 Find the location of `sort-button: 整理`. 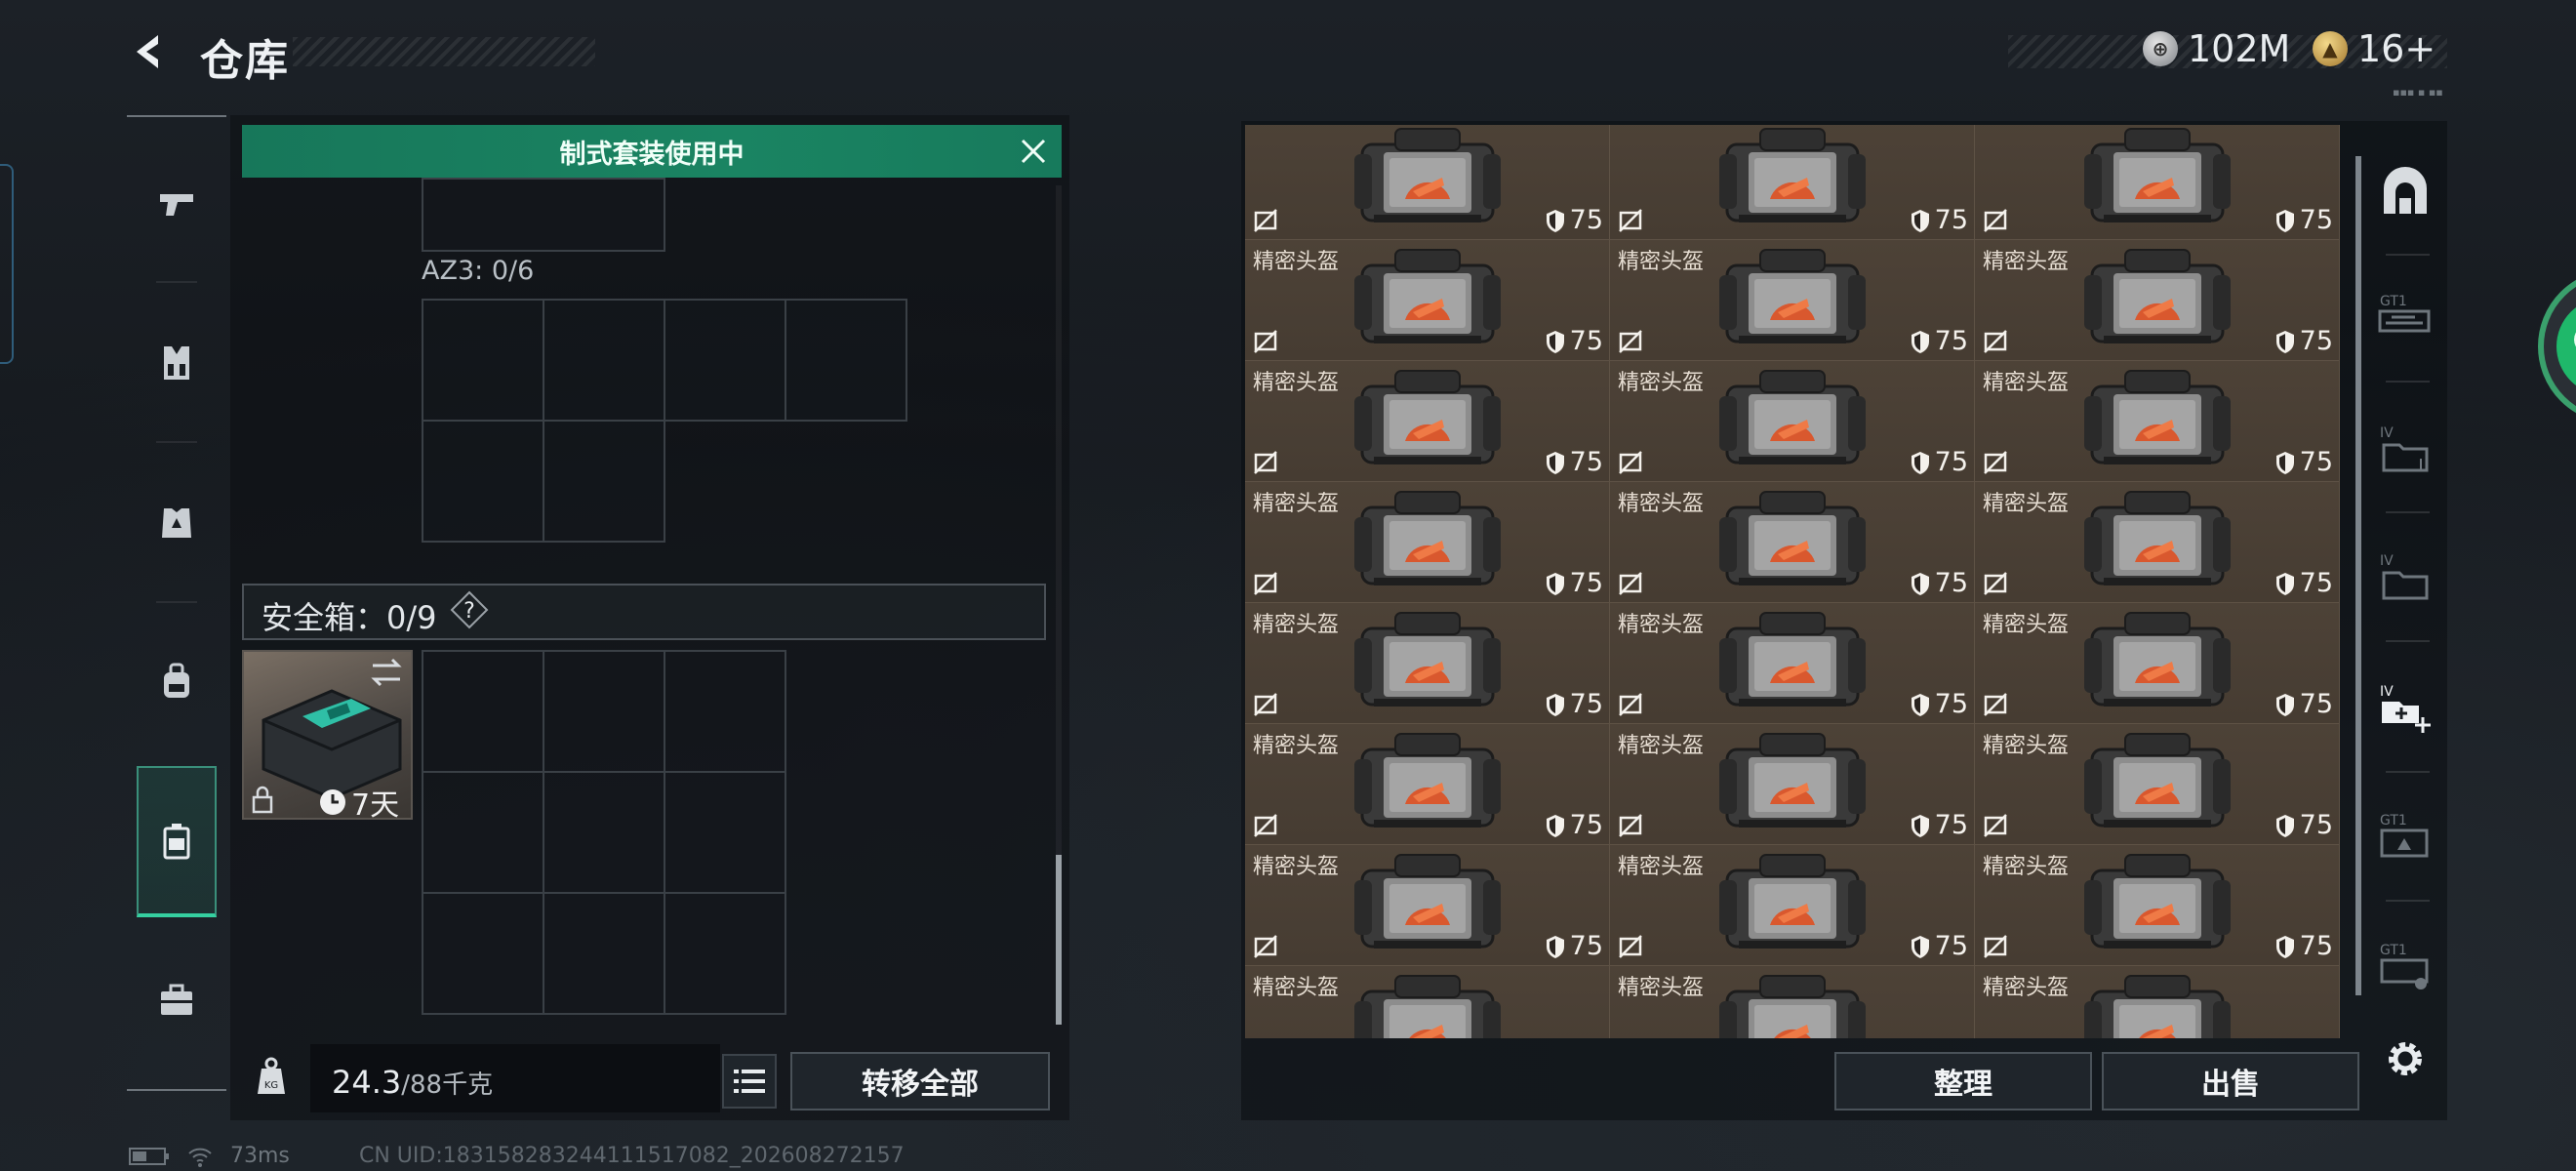

sort-button: 整理 is located at coordinates (1963, 1081).